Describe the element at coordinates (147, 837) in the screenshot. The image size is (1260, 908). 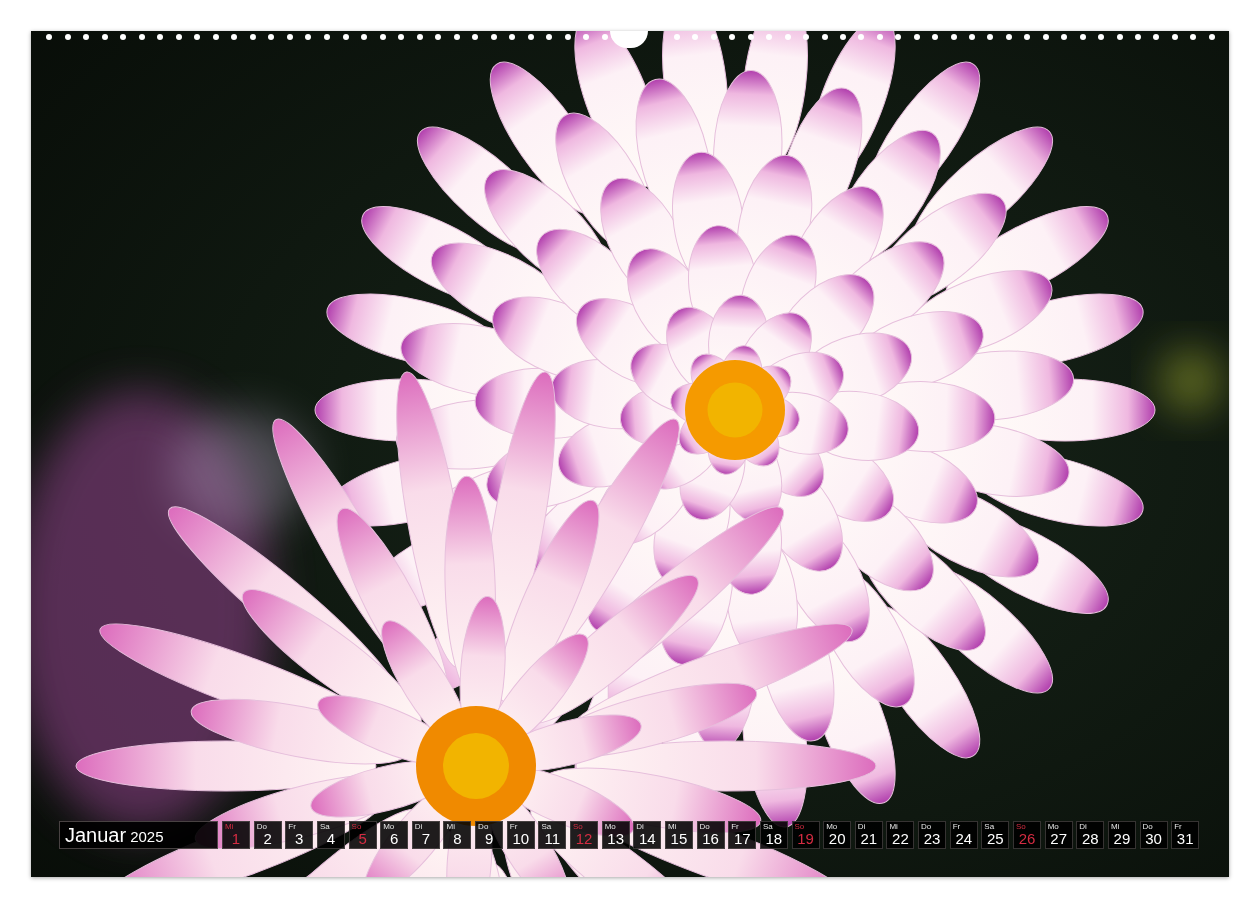
I see `year-label: 2025` at that location.